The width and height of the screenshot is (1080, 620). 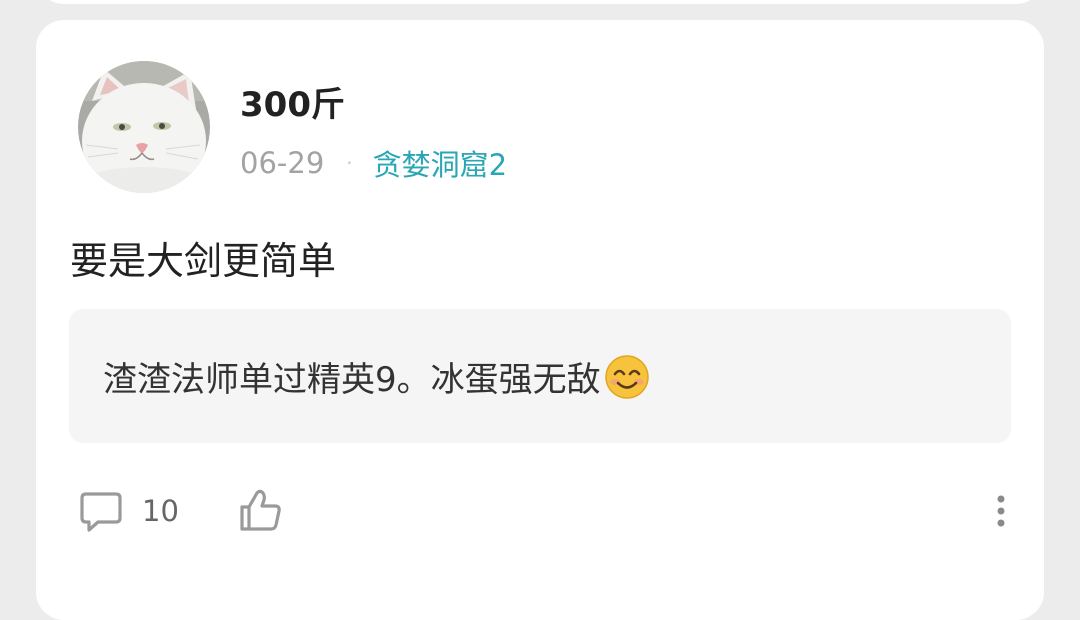 I want to click on like-button, so click(x=260, y=511).